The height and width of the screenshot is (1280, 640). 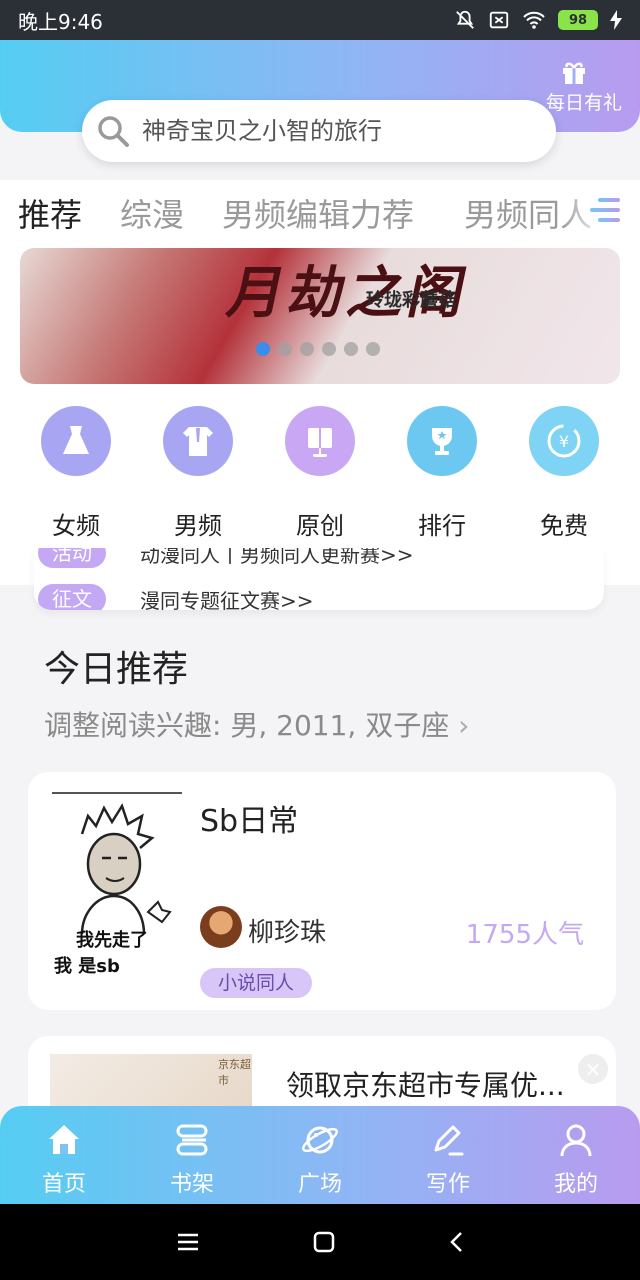 I want to click on announcement-card: 活动 动漫同人丨男频同人更新赛>> 征文 漫同专题征文赛>>, so click(x=319, y=579).